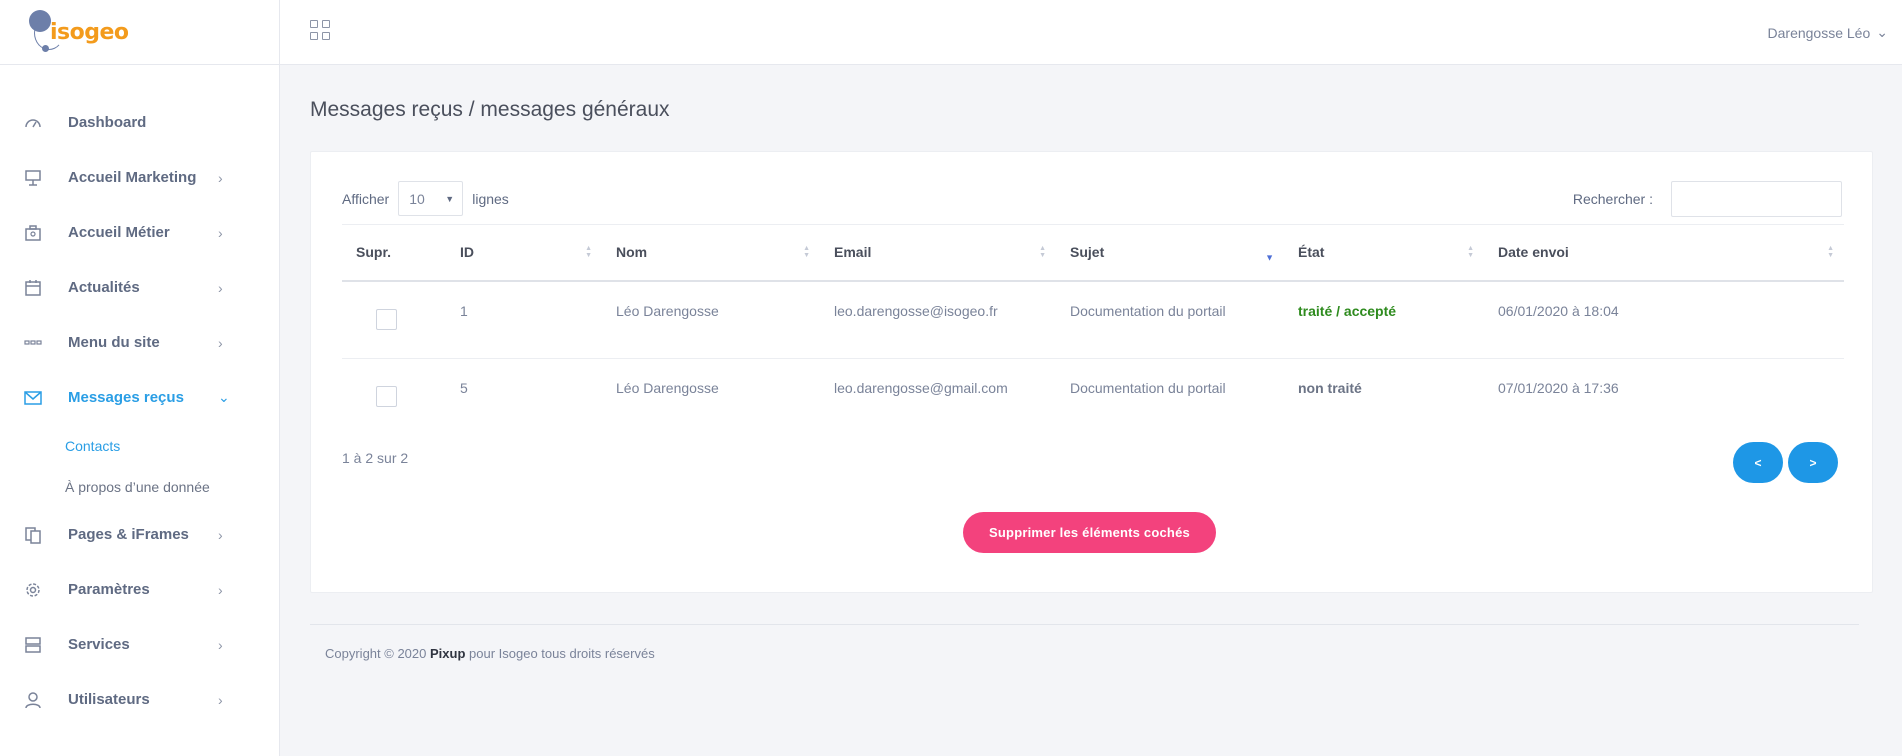 The height and width of the screenshot is (756, 1902). Describe the element at coordinates (139, 32) in the screenshot. I see `logo: isogeo` at that location.